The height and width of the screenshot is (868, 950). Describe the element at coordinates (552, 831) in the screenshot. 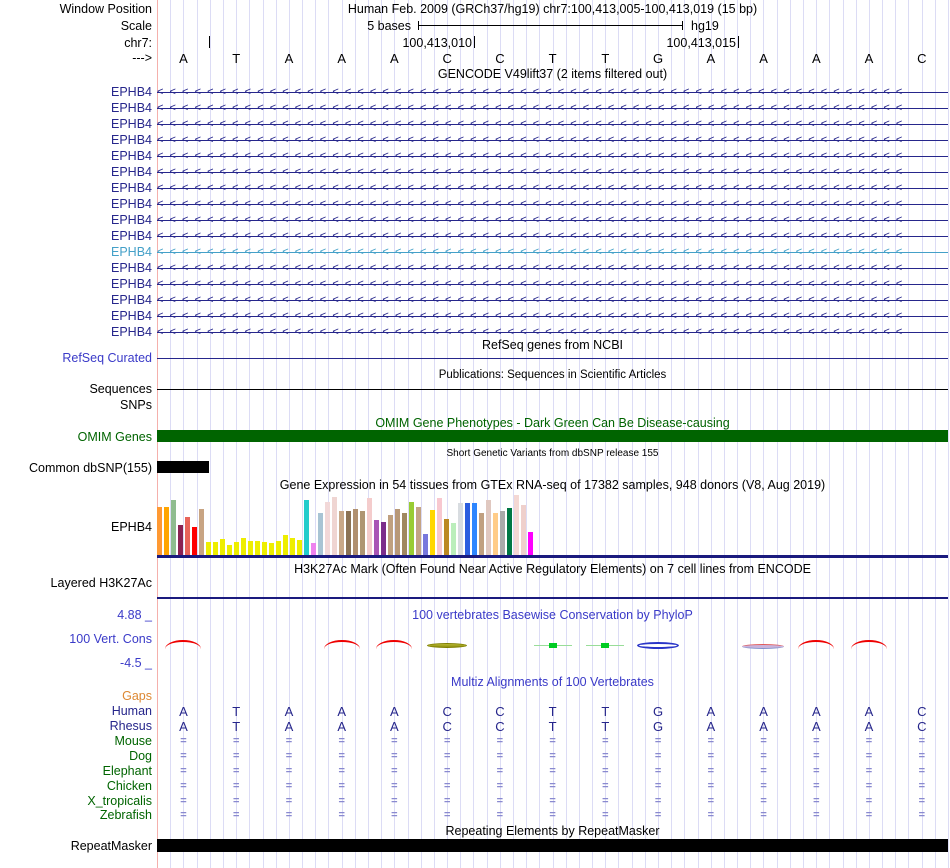

I see `repeatmasker-track-title: Repeating Elements by RepeatMasker` at that location.